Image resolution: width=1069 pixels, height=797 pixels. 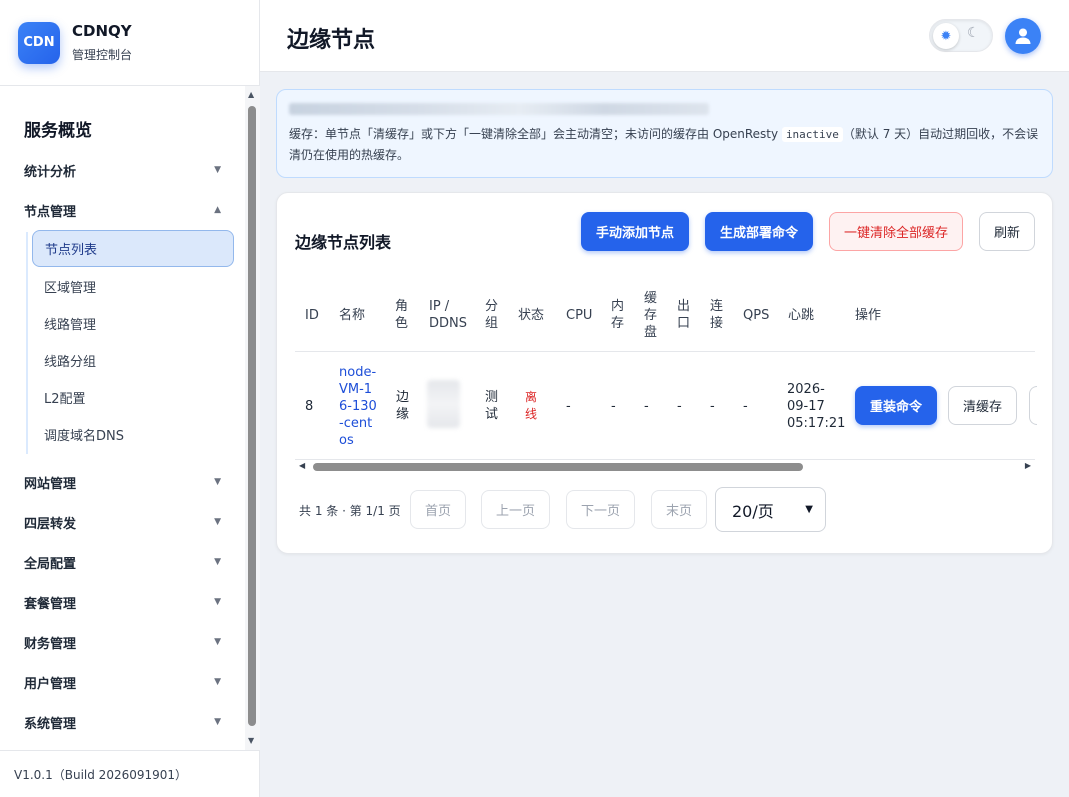 What do you see at coordinates (133, 434) in the screenshot?
I see `sidebar-item-dispatch-dns: 调度域名DNS` at bounding box center [133, 434].